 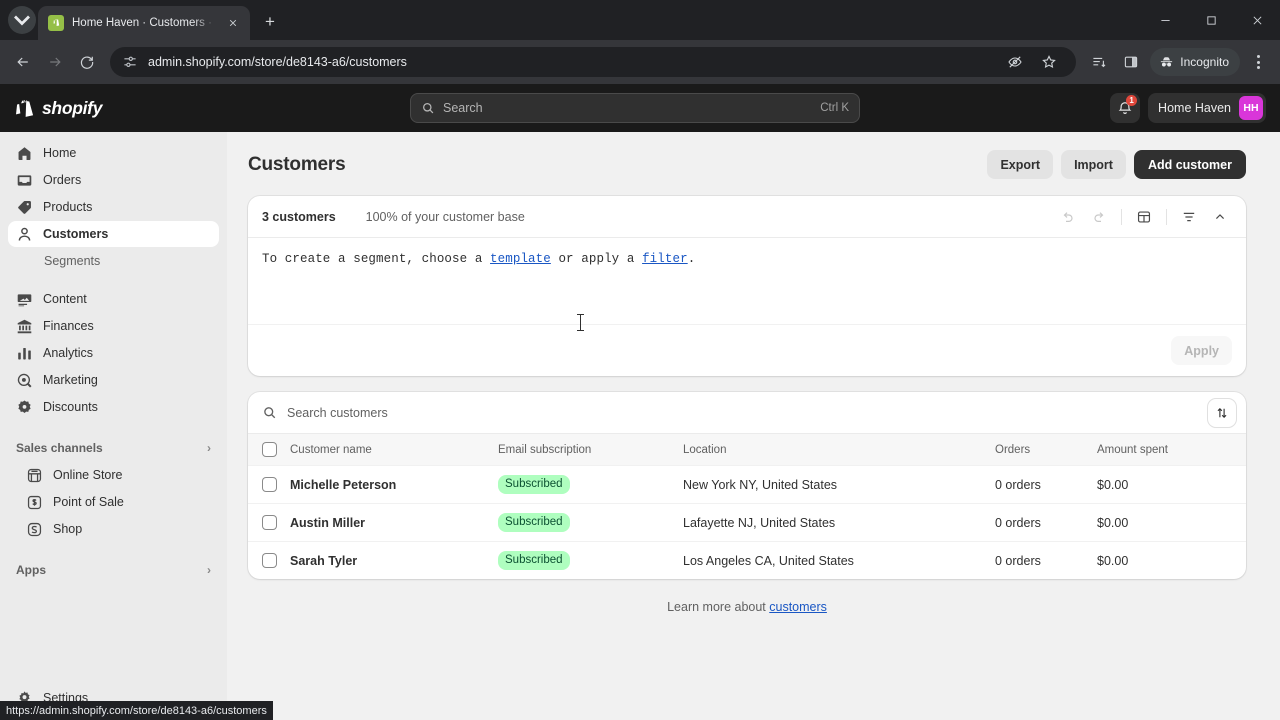 I want to click on incognito-spy-icon, so click(x=1167, y=61).